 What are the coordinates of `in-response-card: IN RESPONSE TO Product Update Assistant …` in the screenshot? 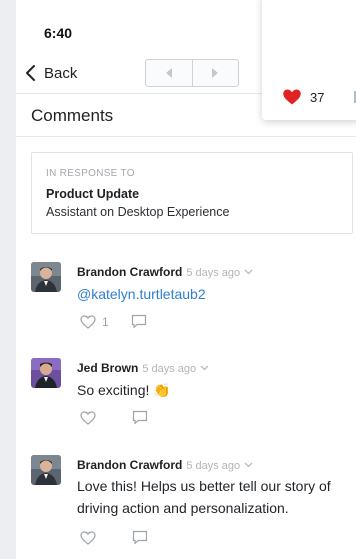 It's located at (192, 193).